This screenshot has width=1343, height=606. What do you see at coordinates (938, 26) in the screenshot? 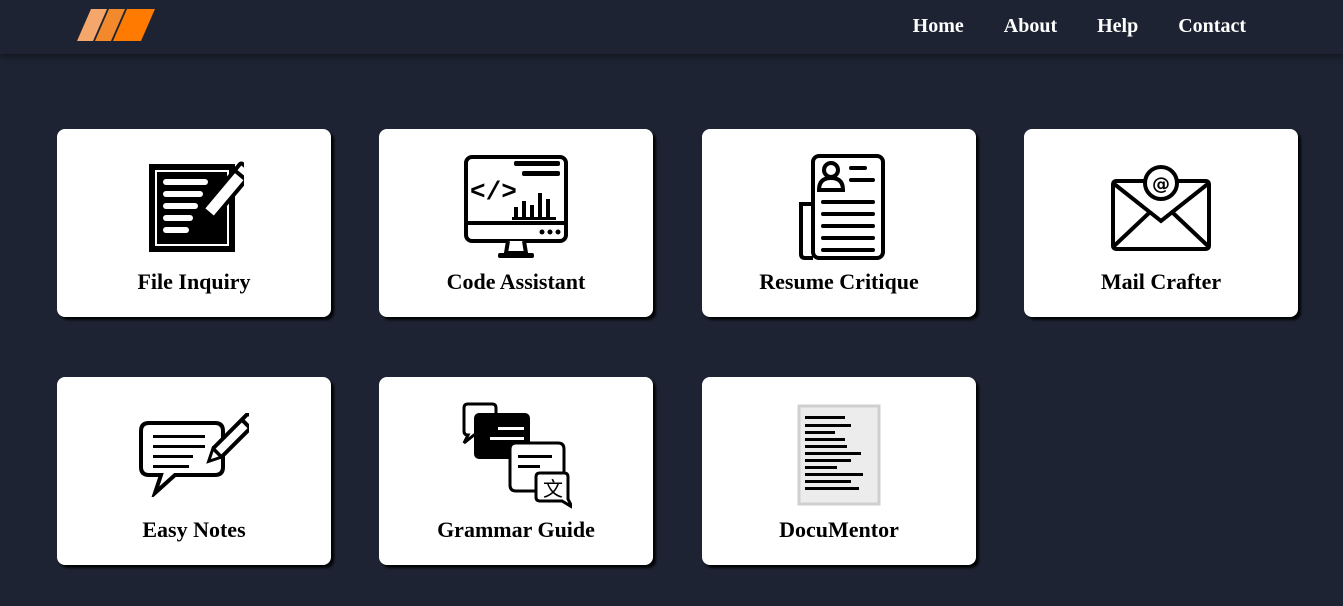
I see `nav-home-link: Home` at bounding box center [938, 26].